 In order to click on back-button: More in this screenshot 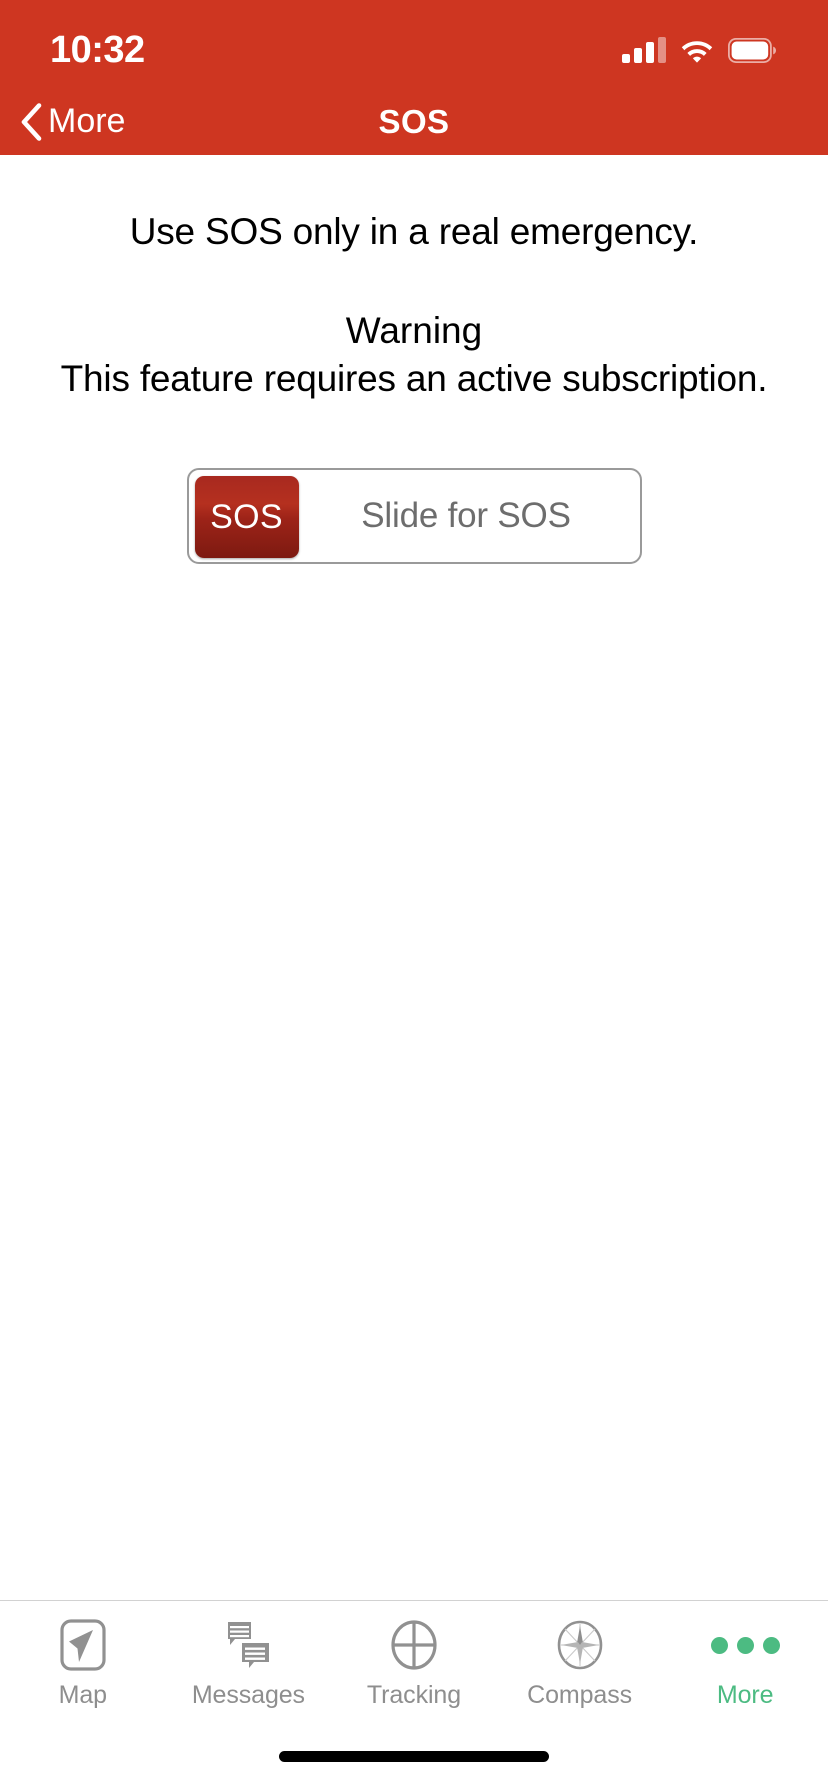, I will do `click(62, 121)`.